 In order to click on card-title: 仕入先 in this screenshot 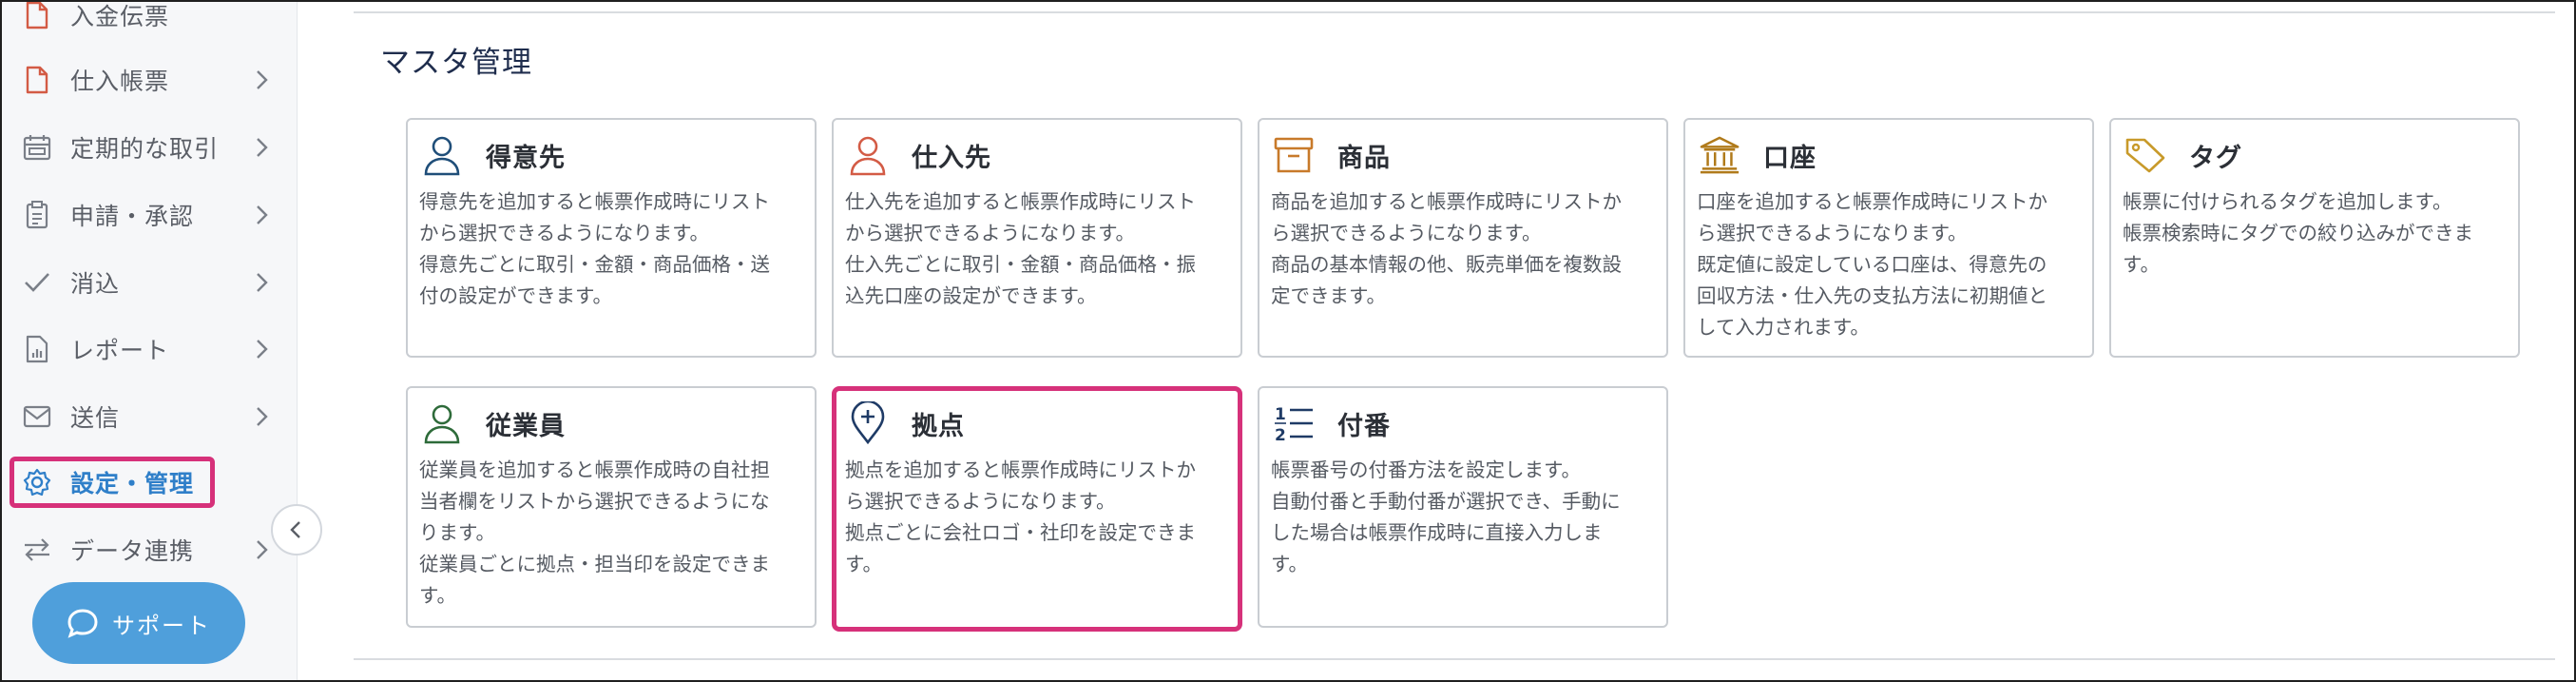, I will do `click(951, 158)`.